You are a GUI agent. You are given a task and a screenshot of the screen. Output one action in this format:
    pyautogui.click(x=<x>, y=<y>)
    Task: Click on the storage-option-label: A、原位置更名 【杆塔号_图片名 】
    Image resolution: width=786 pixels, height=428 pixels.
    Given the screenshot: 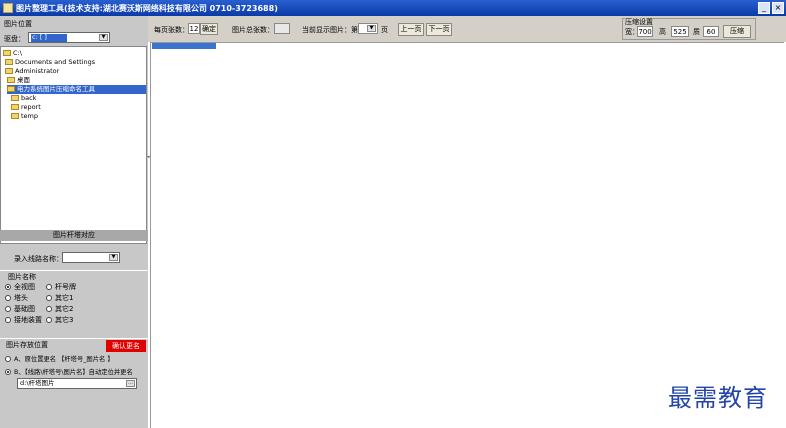 What is the action you would take?
    pyautogui.click(x=64, y=359)
    